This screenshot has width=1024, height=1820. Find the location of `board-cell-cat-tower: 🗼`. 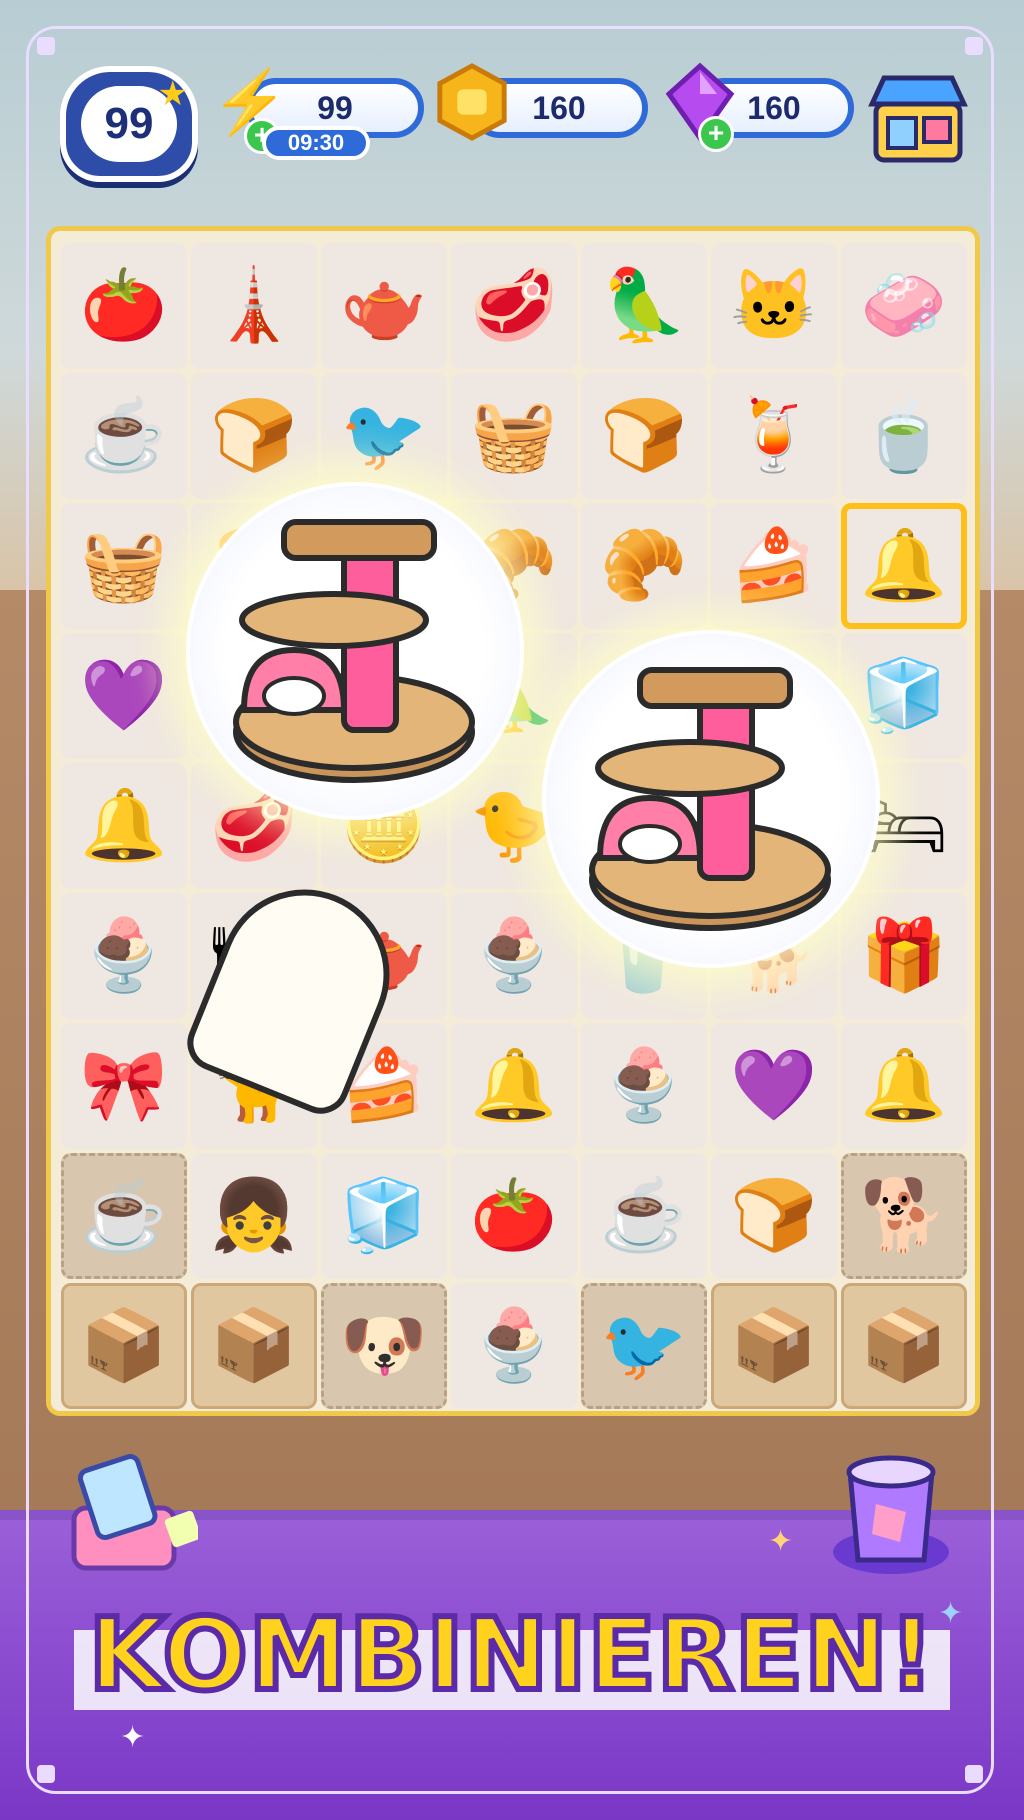

board-cell-cat-tower: 🗼 is located at coordinates (254, 306).